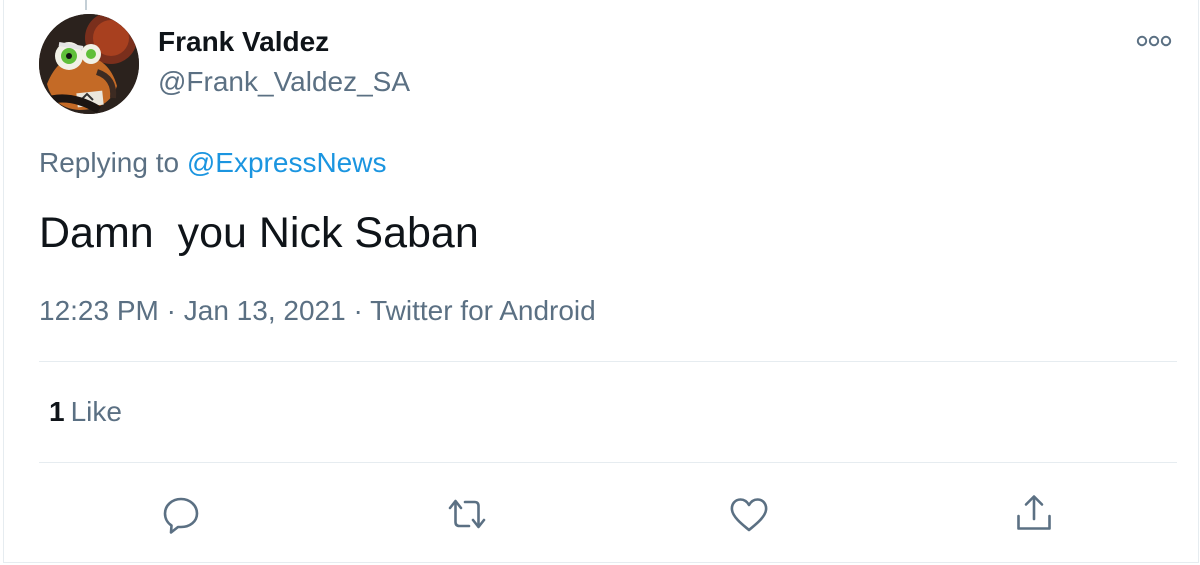 This screenshot has width=1200, height=565. What do you see at coordinates (284, 82) in the screenshot?
I see `author-handle: @Frank_Valdez_SA` at bounding box center [284, 82].